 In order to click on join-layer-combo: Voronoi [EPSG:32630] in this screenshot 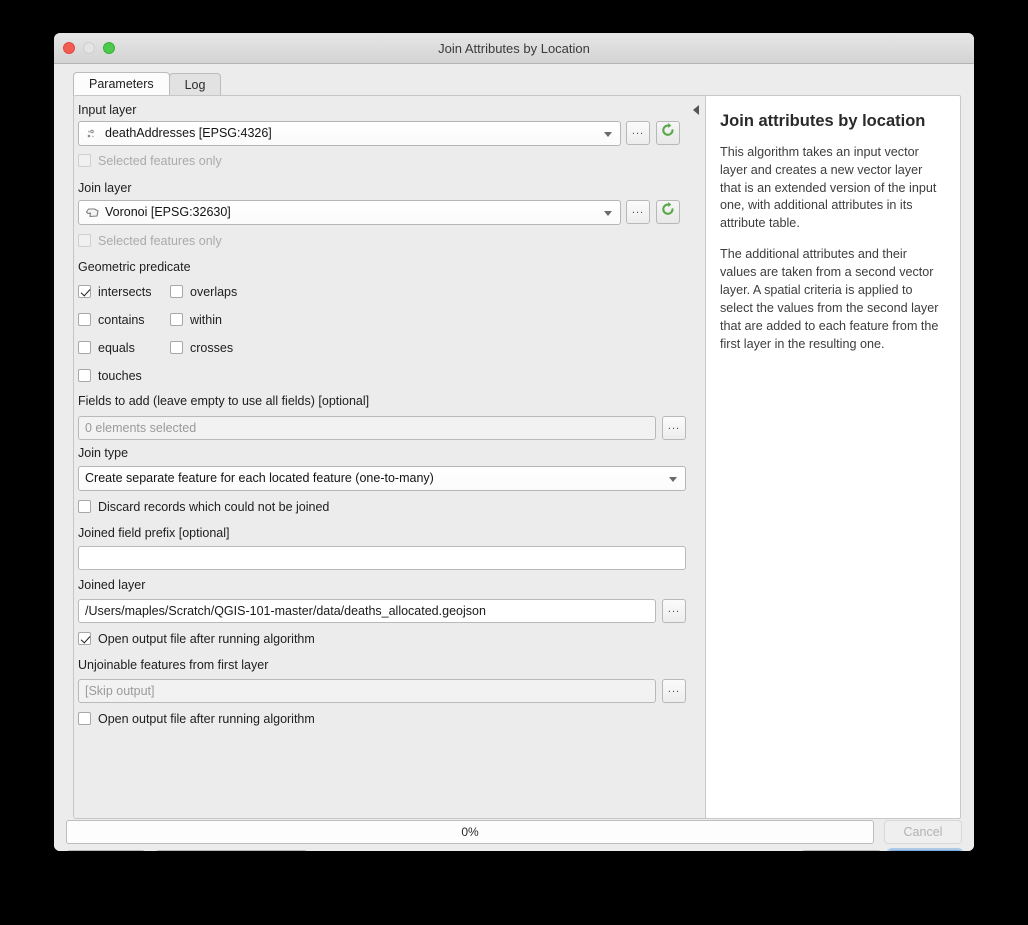, I will do `click(349, 212)`.